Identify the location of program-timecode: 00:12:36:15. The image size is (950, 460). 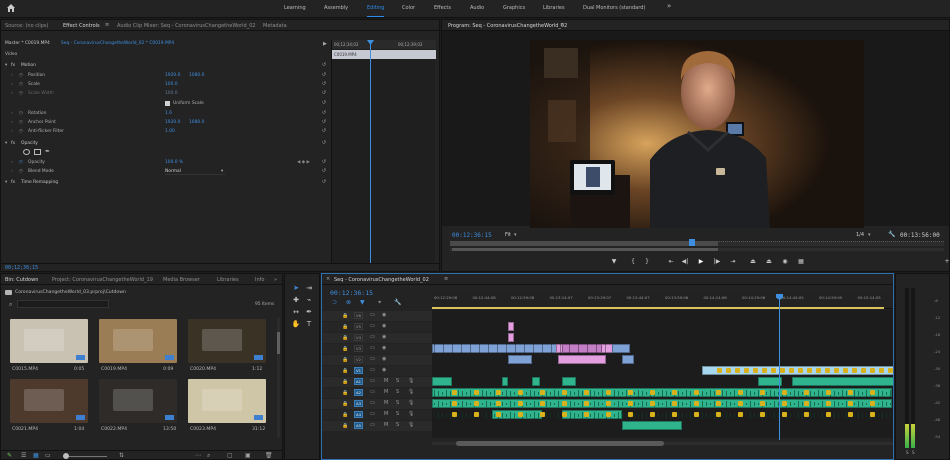
(472, 235).